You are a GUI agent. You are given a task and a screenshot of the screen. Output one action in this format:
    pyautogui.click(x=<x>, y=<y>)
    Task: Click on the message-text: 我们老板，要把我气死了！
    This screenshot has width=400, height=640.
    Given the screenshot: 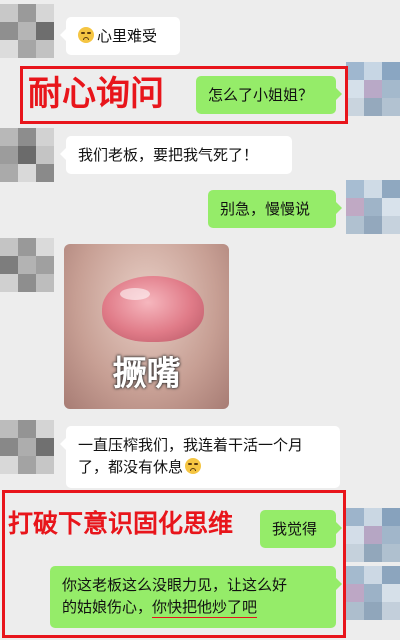 What is the action you would take?
    pyautogui.click(x=168, y=155)
    